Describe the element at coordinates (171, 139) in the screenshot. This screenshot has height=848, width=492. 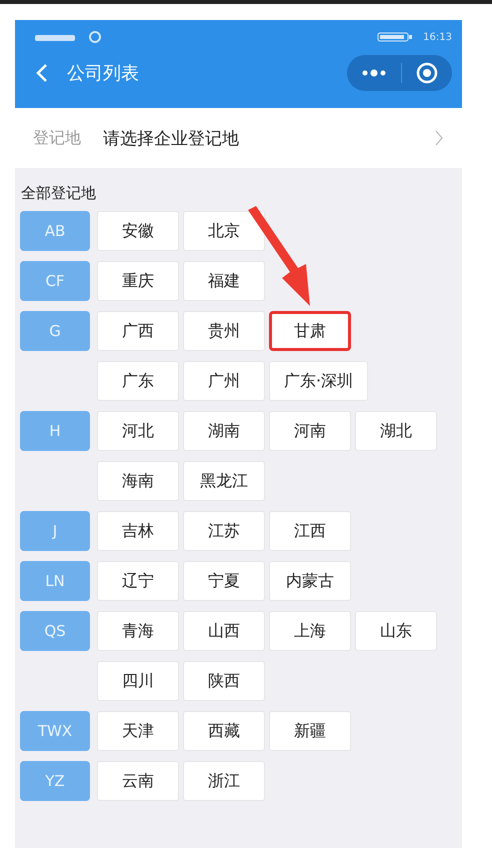
I see `picker-placeholder: 请选择企业登记地` at that location.